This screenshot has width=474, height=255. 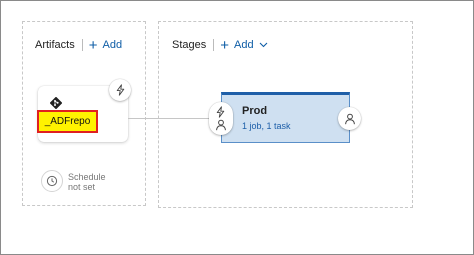 What do you see at coordinates (56, 103) in the screenshot?
I see `git-icon` at bounding box center [56, 103].